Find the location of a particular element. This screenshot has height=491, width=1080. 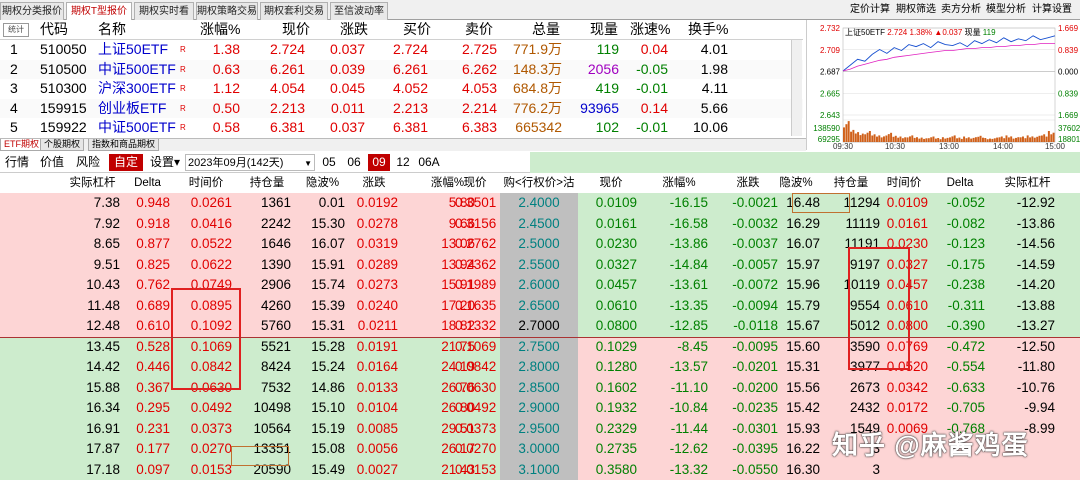

strike-price: 2.8000 is located at coordinates (539, 367).